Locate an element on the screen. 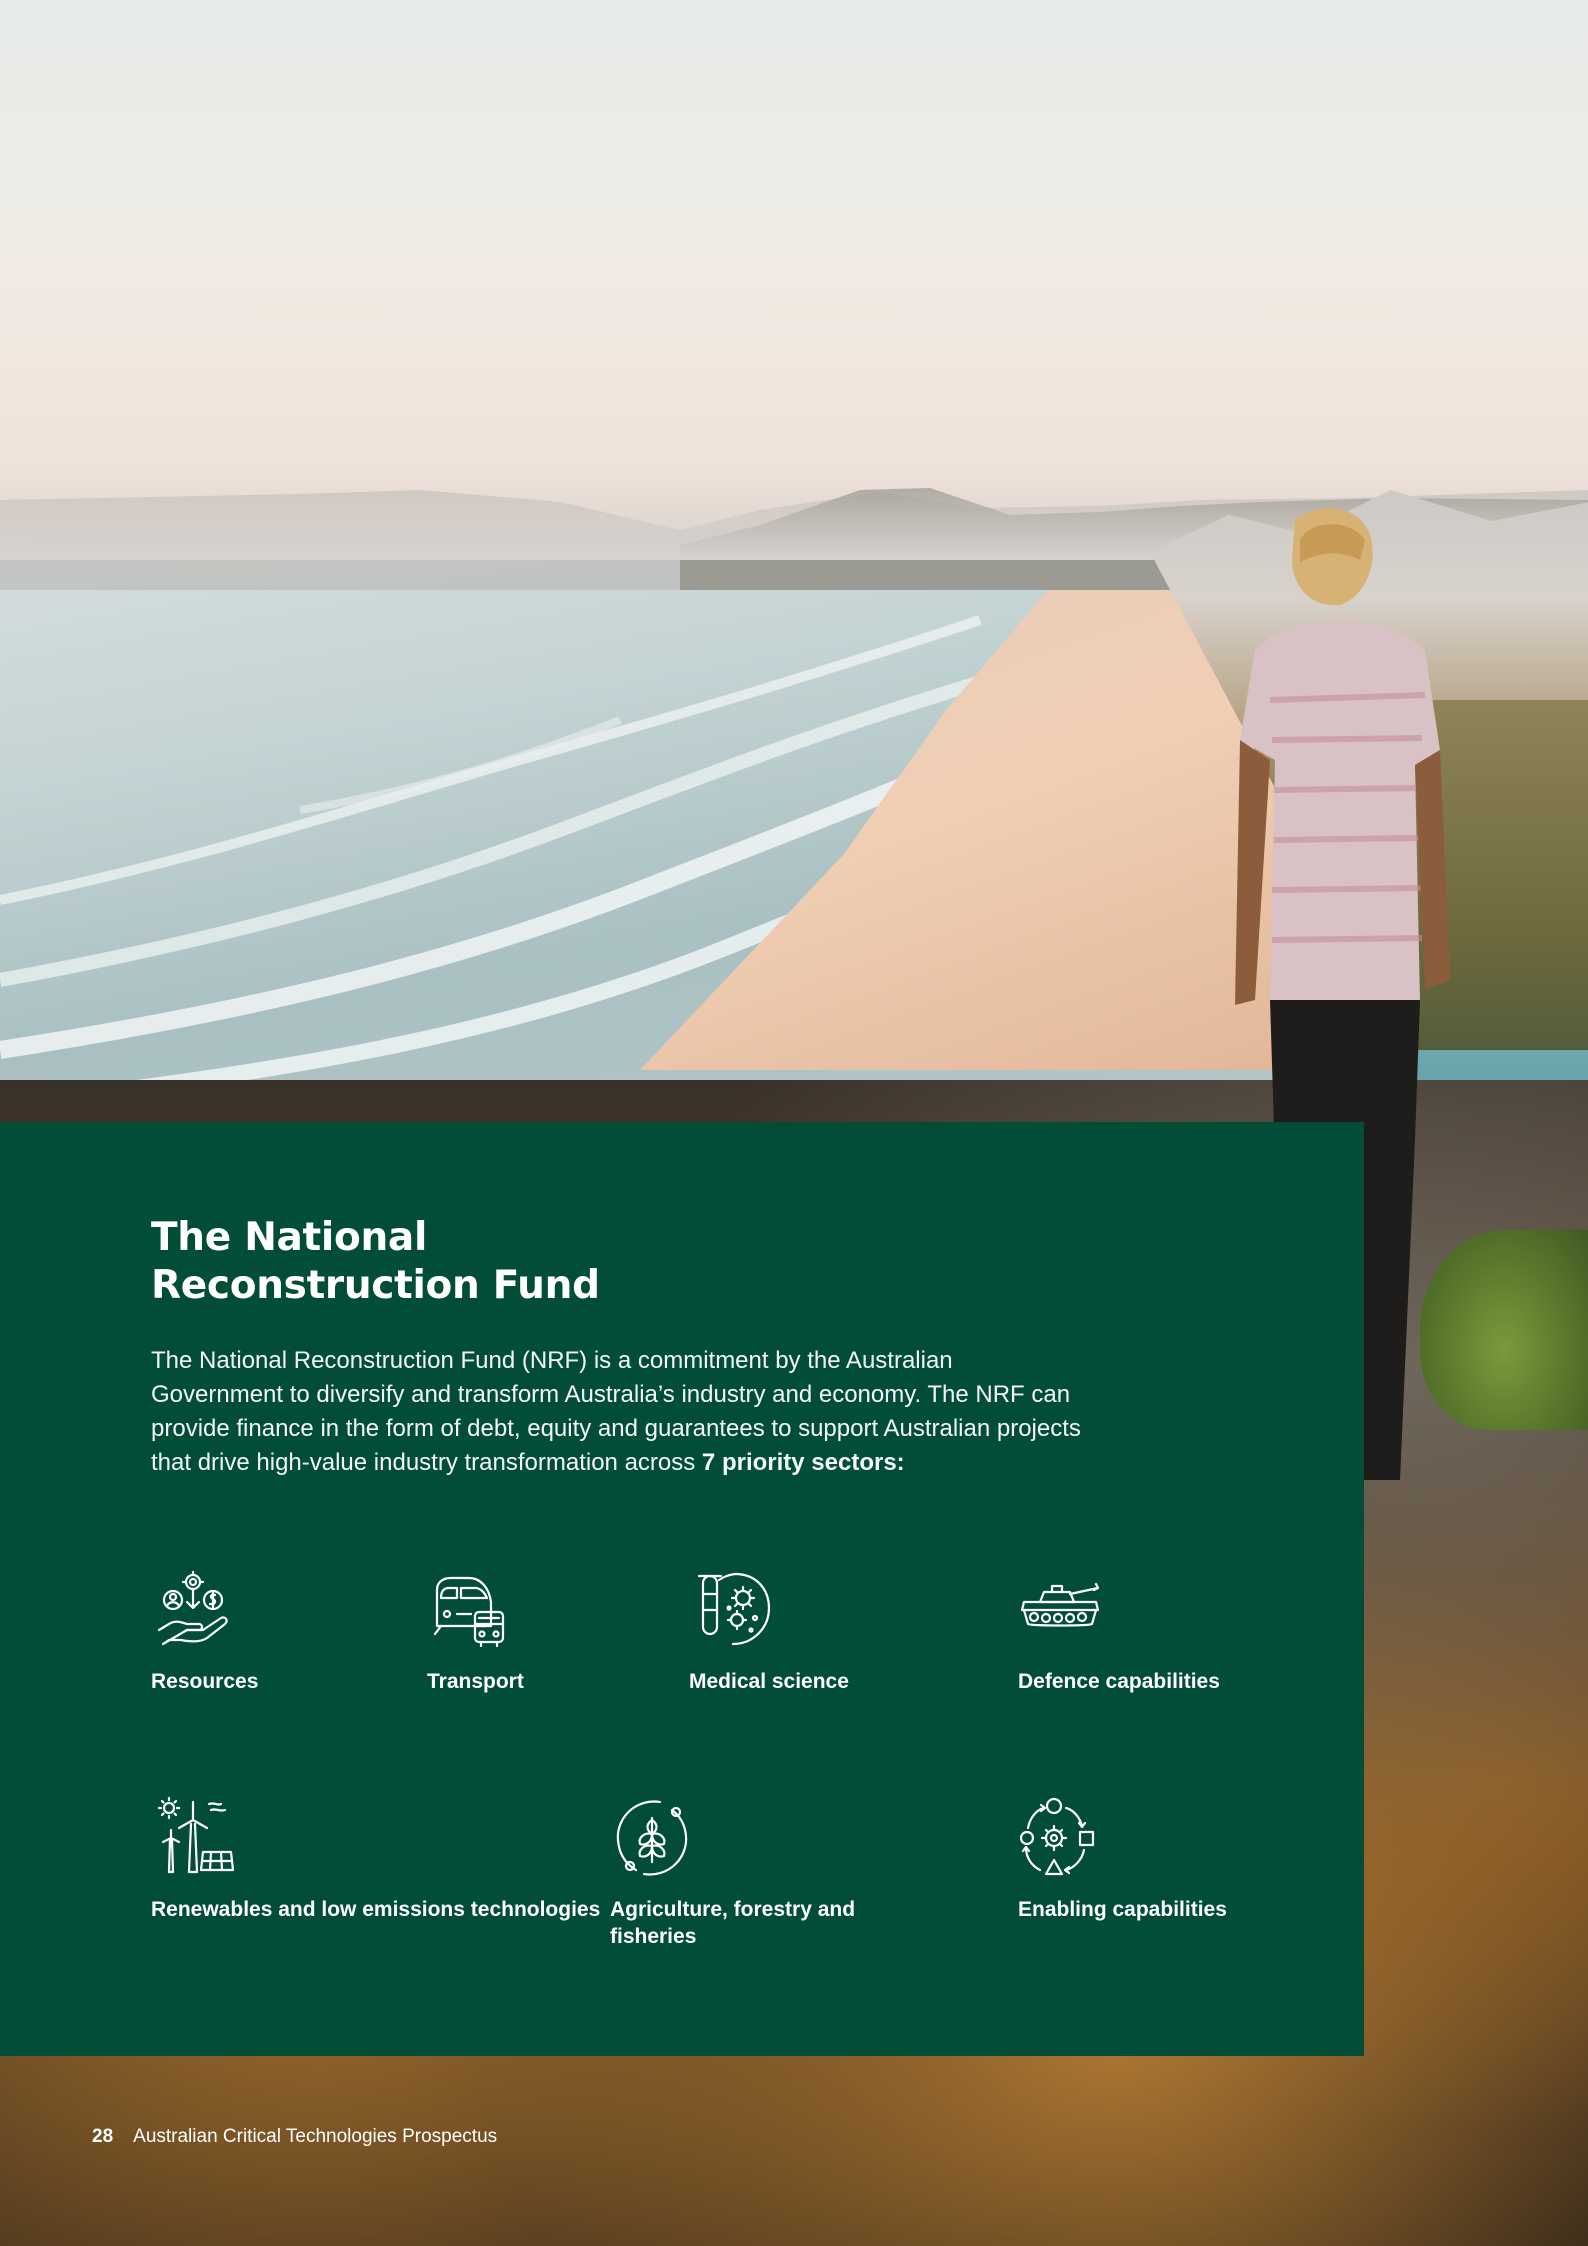 The image size is (1588, 2246). sector-resources: Resources is located at coordinates (204, 1631).